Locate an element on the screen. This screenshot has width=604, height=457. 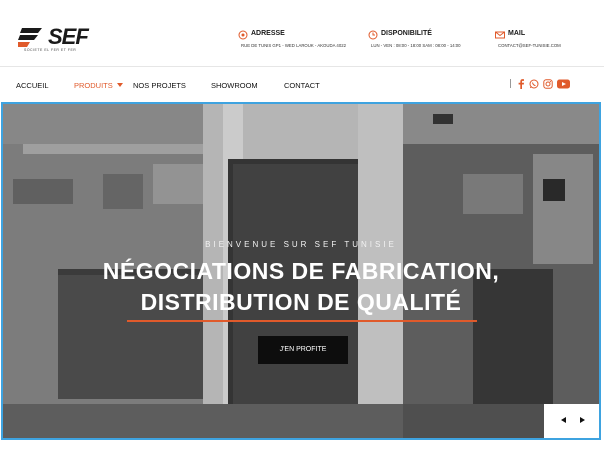
hero-title-line-1: NÉGOCIATIONS DE FABRICATION, is located at coordinates (301, 271).